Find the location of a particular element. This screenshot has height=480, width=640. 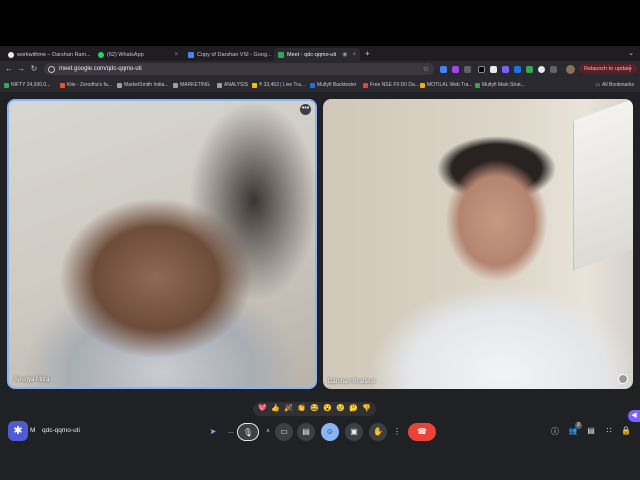

participant-name: Anugya Mitra is located at coordinates (32, 380).